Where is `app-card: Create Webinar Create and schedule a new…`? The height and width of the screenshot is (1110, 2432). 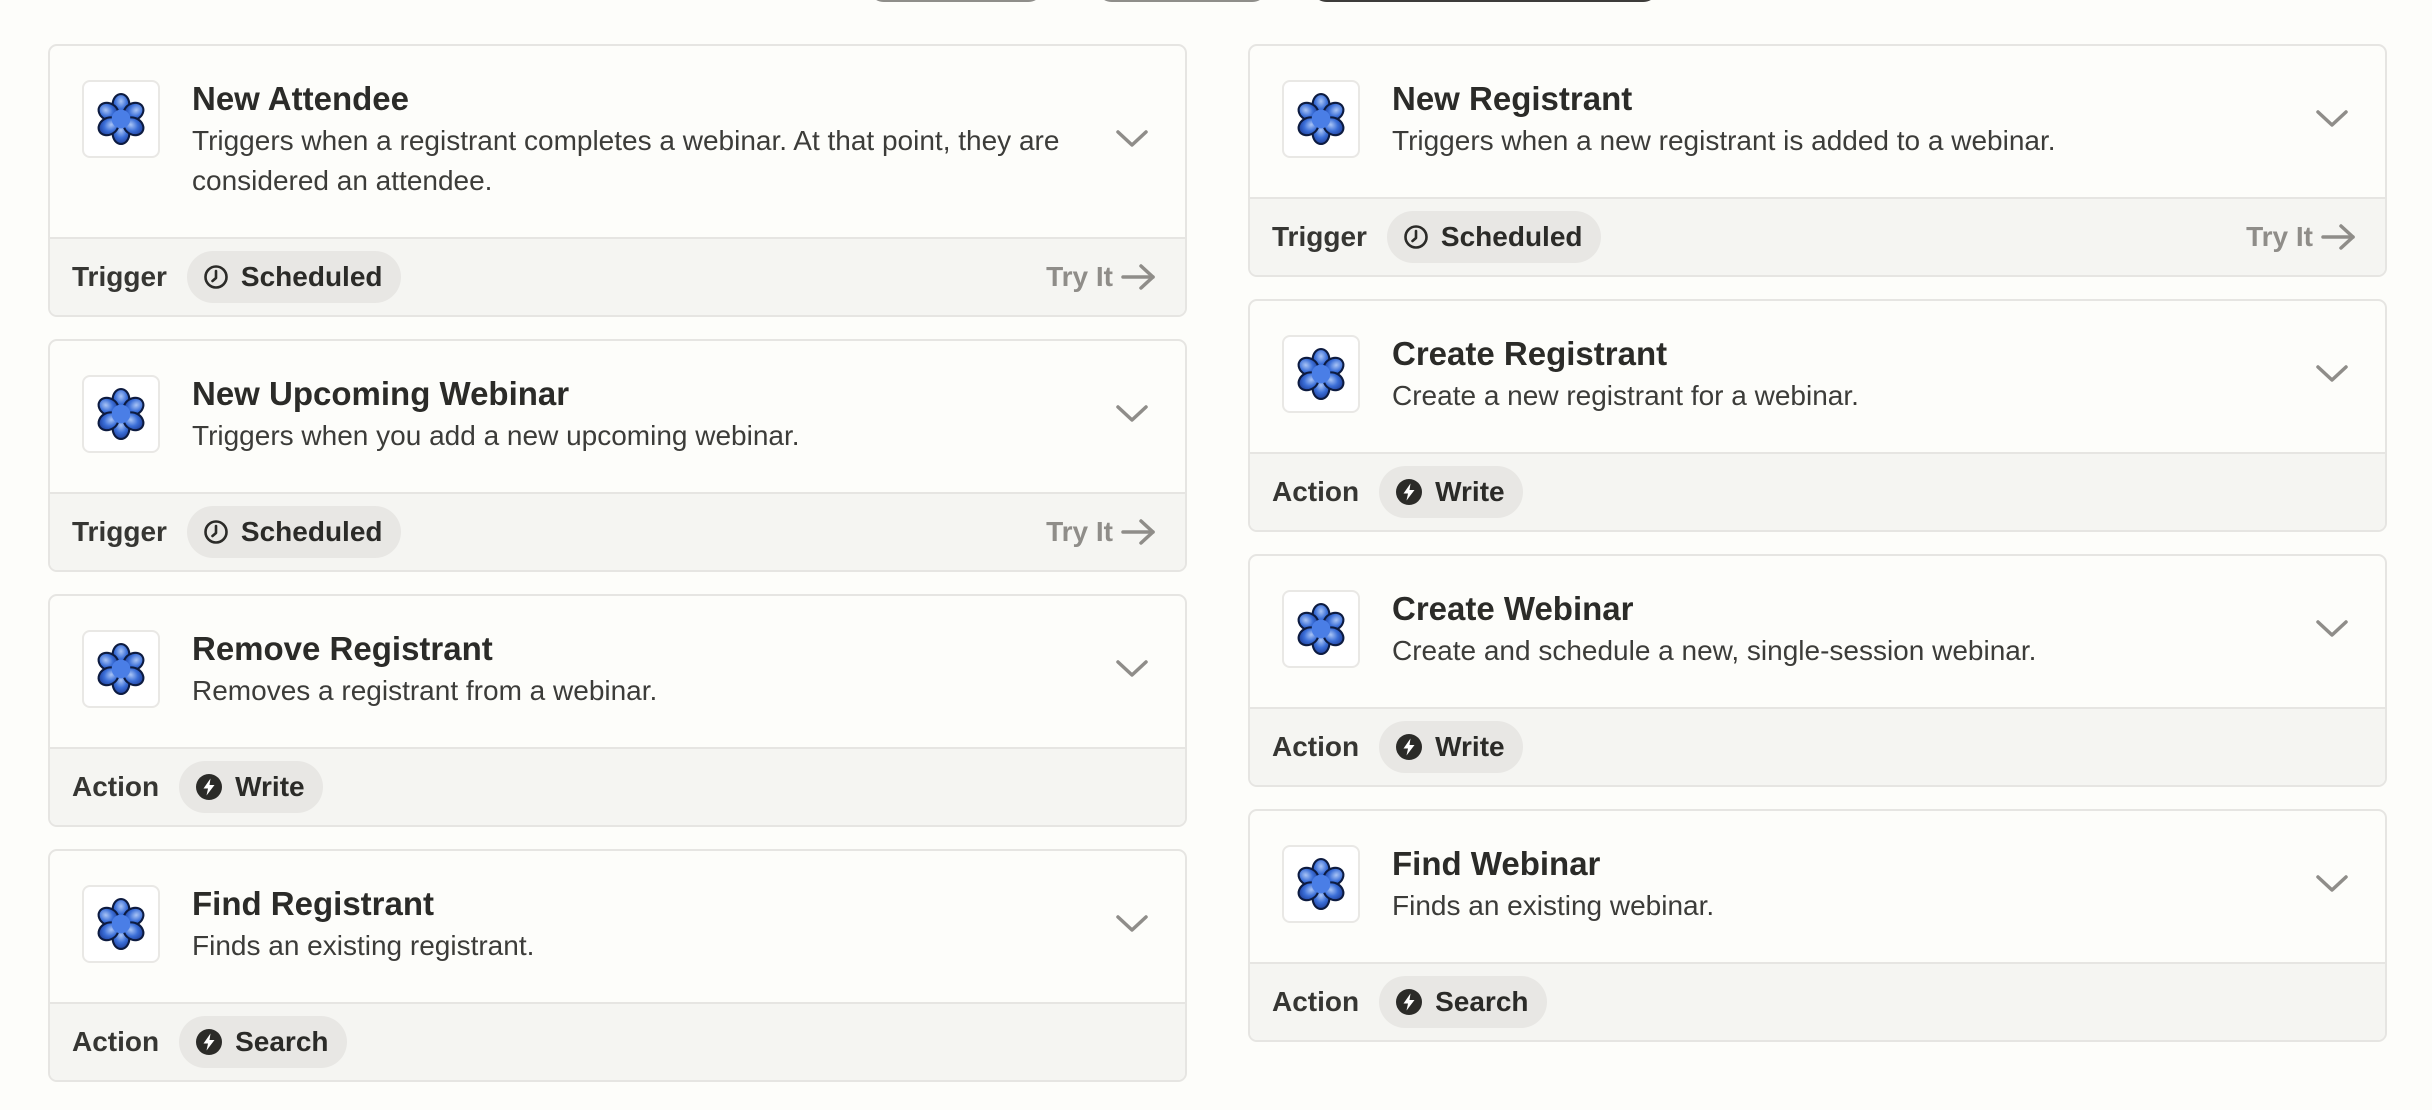
app-card: Create Webinar Create and schedule a new… is located at coordinates (1817, 670).